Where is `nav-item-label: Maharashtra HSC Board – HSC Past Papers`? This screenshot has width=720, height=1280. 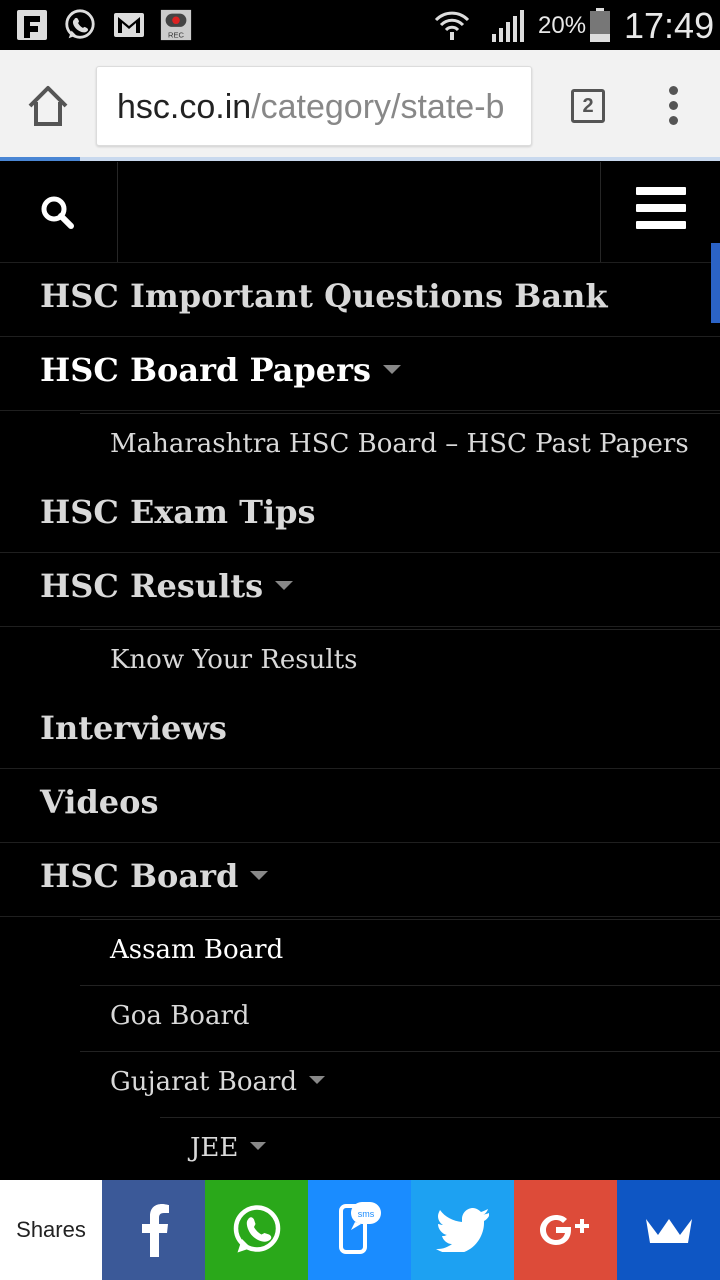
nav-item-label: Maharashtra HSC Board – HSC Past Papers is located at coordinates (399, 444).